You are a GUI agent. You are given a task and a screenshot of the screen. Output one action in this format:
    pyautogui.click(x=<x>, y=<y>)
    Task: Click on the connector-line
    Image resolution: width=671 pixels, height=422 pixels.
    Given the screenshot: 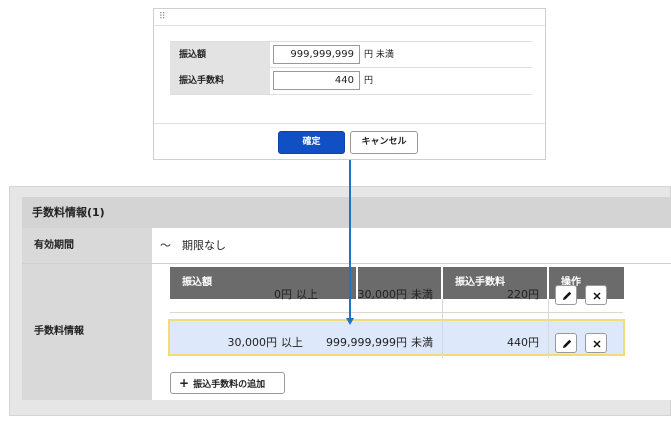 What is the action you would take?
    pyautogui.click(x=350, y=241)
    